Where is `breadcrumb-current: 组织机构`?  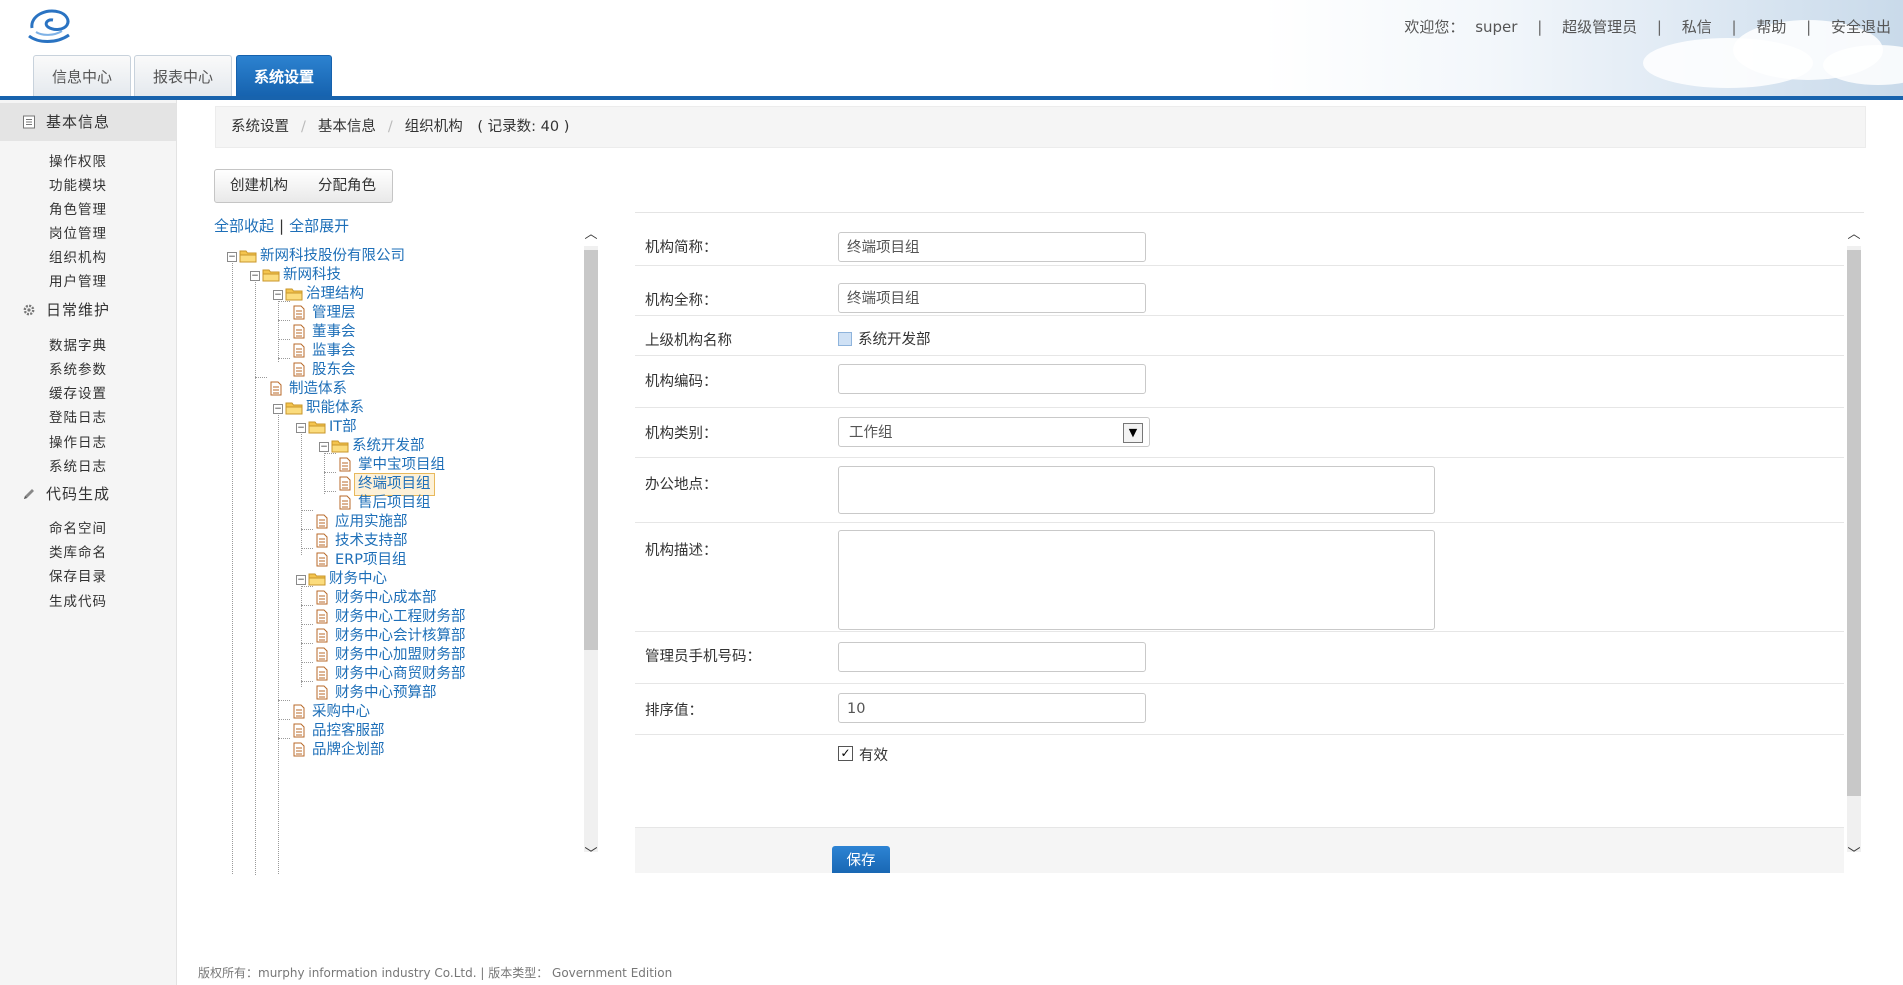
breadcrumb-current: 组织机构 is located at coordinates (433, 127).